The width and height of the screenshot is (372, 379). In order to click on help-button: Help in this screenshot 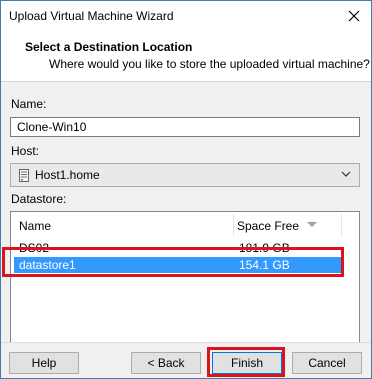, I will do `click(44, 363)`.